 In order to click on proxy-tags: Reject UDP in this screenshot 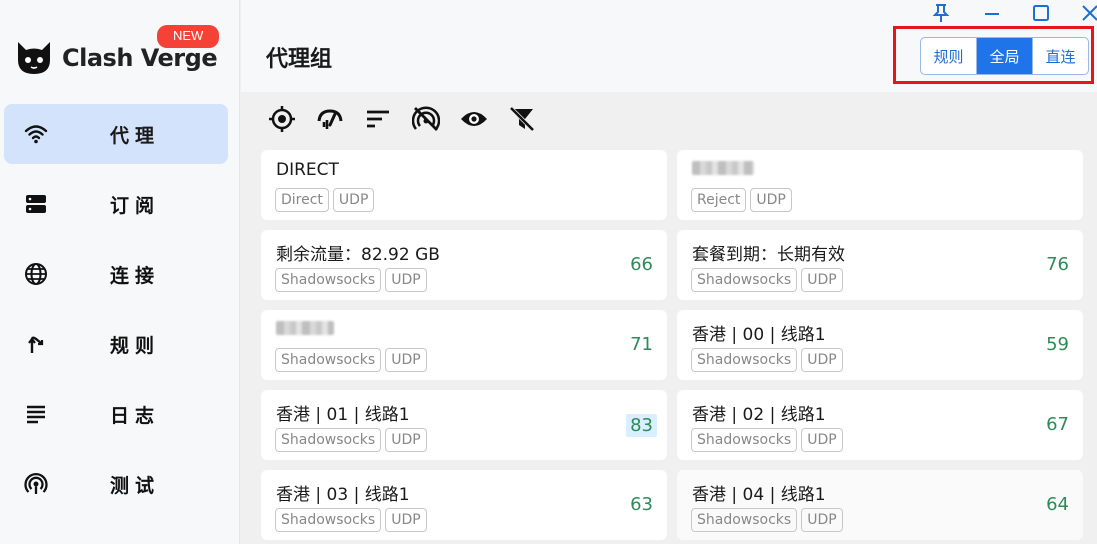, I will do `click(741, 200)`.